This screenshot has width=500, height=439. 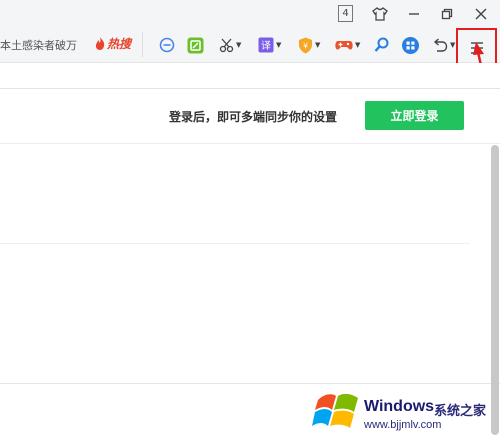 I want to click on skin-shirt-icon, so click(x=380, y=14).